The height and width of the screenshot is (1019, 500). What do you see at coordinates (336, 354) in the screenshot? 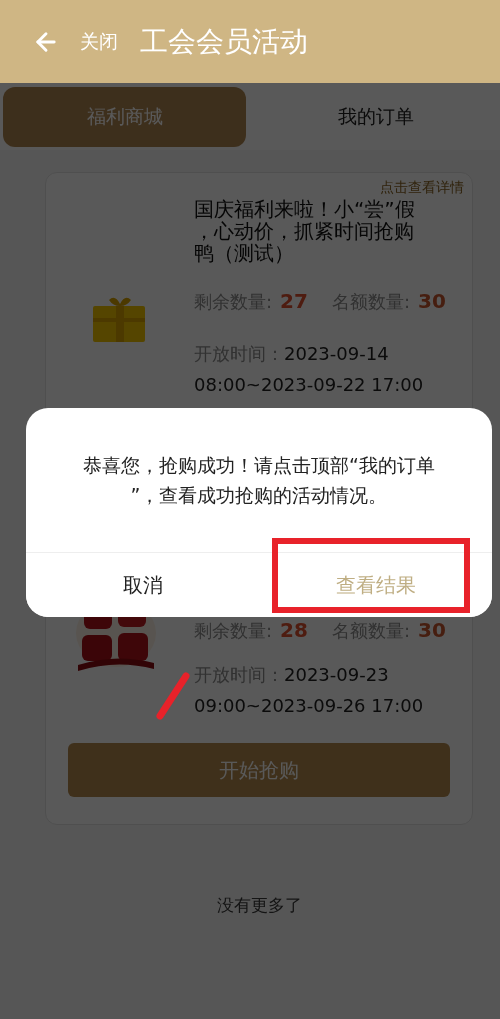
I see `time-start: 2023-09-14` at bounding box center [336, 354].